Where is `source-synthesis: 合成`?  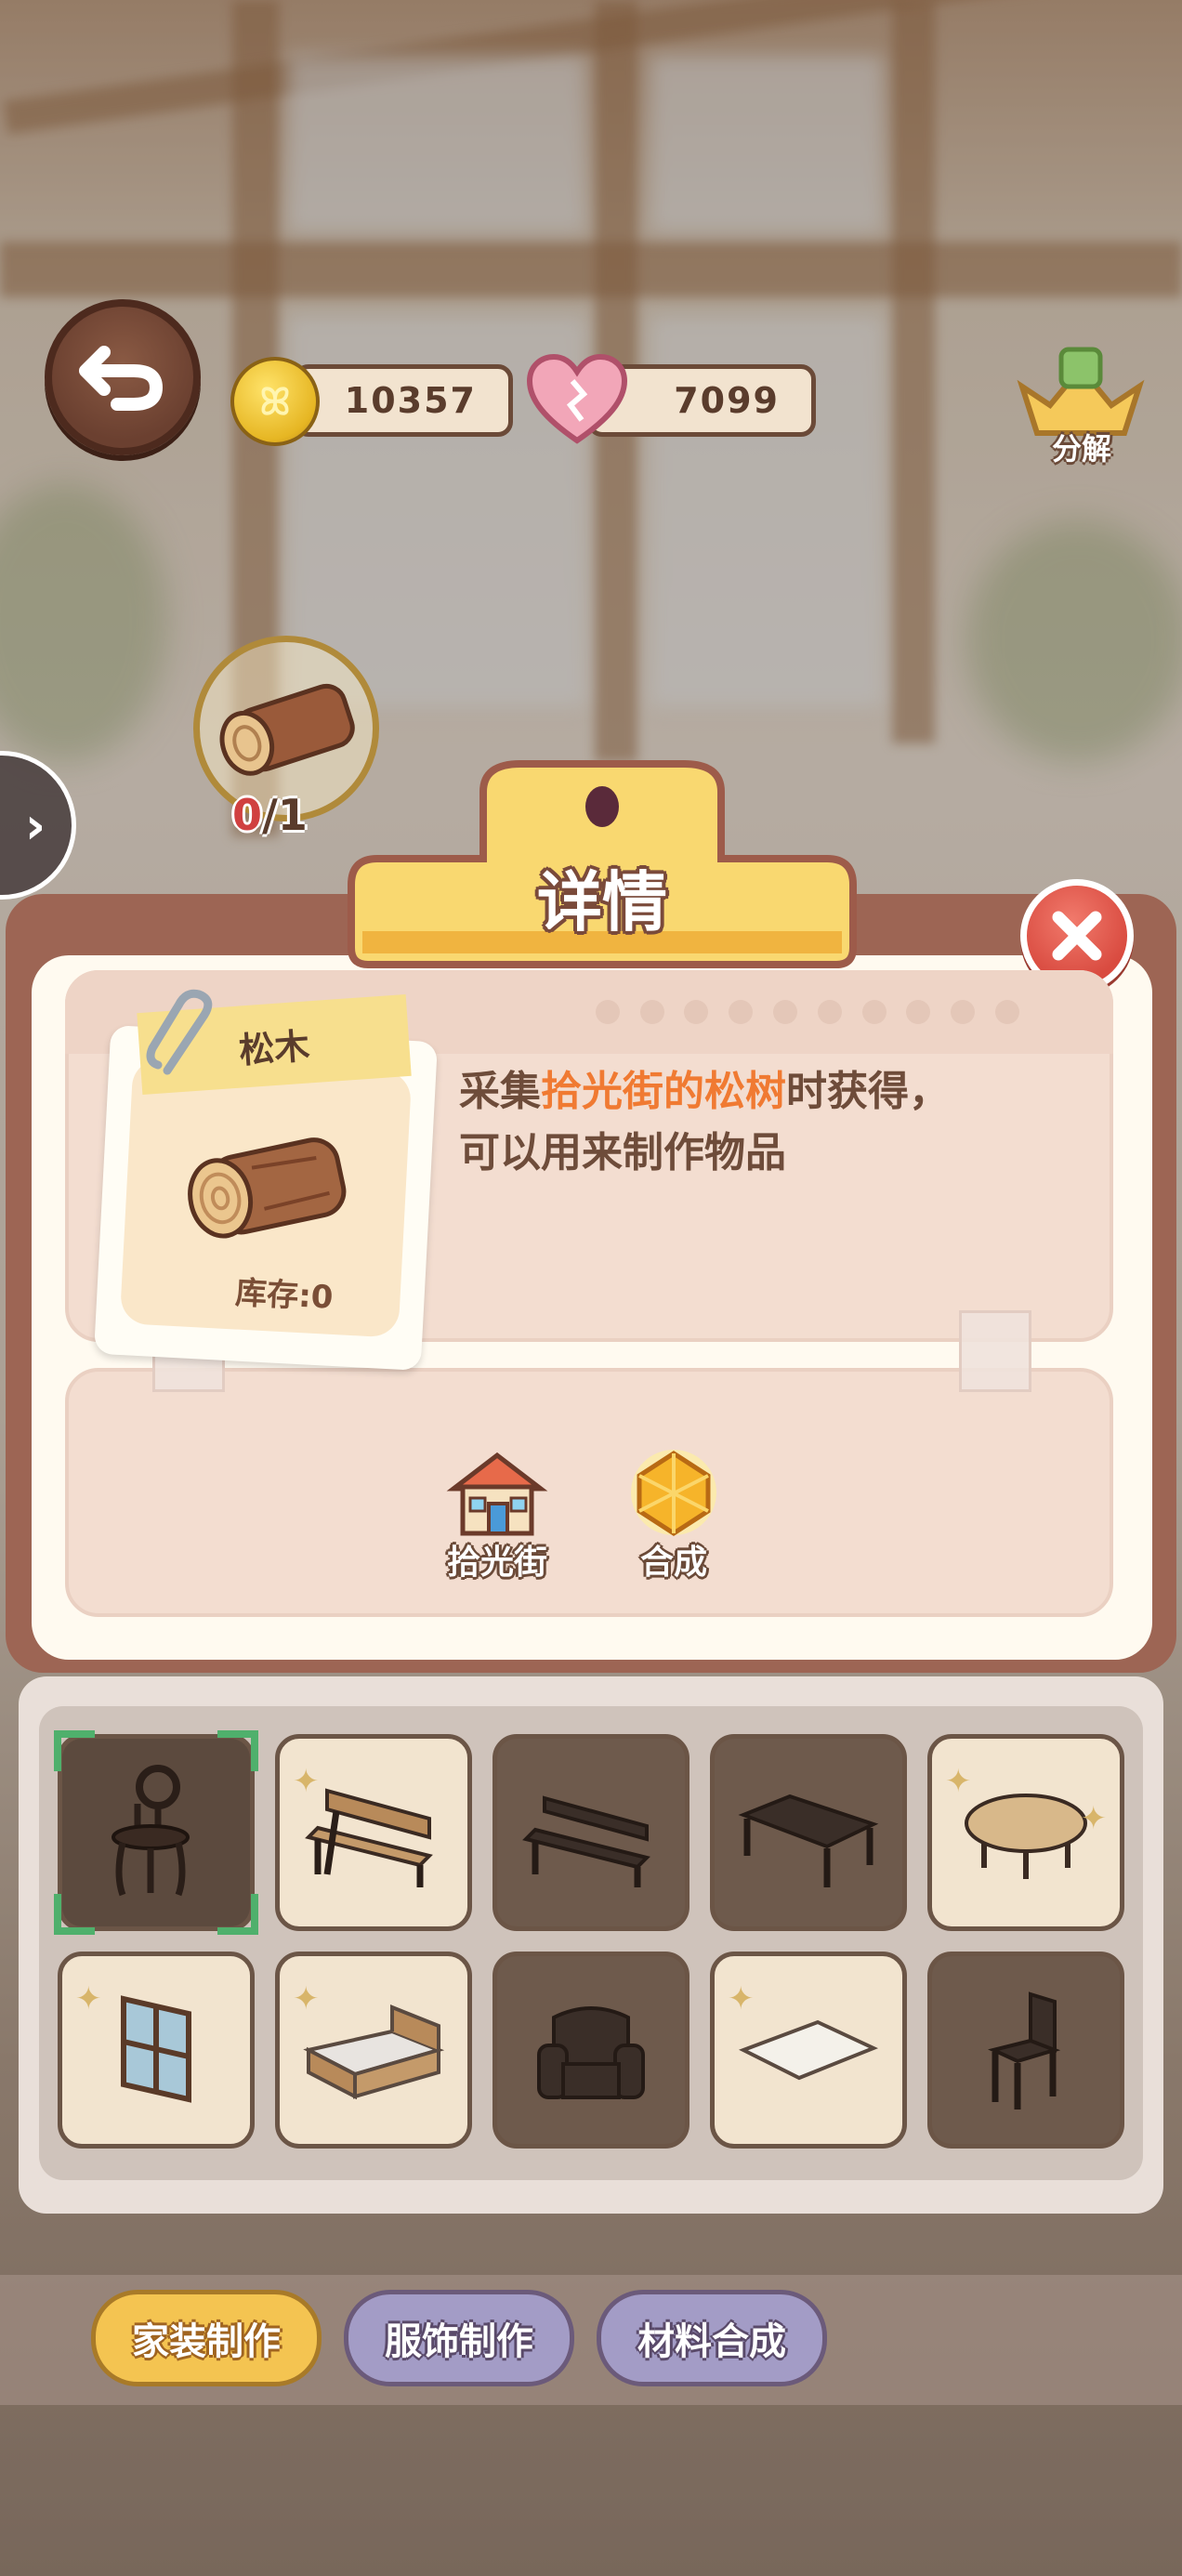
source-synthesis: 合成 is located at coordinates (673, 1515).